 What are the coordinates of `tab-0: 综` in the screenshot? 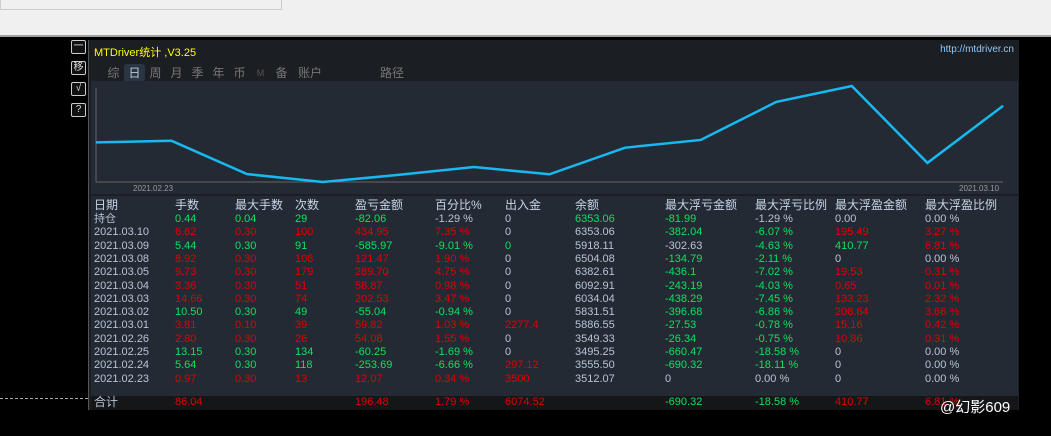 It's located at (113, 73).